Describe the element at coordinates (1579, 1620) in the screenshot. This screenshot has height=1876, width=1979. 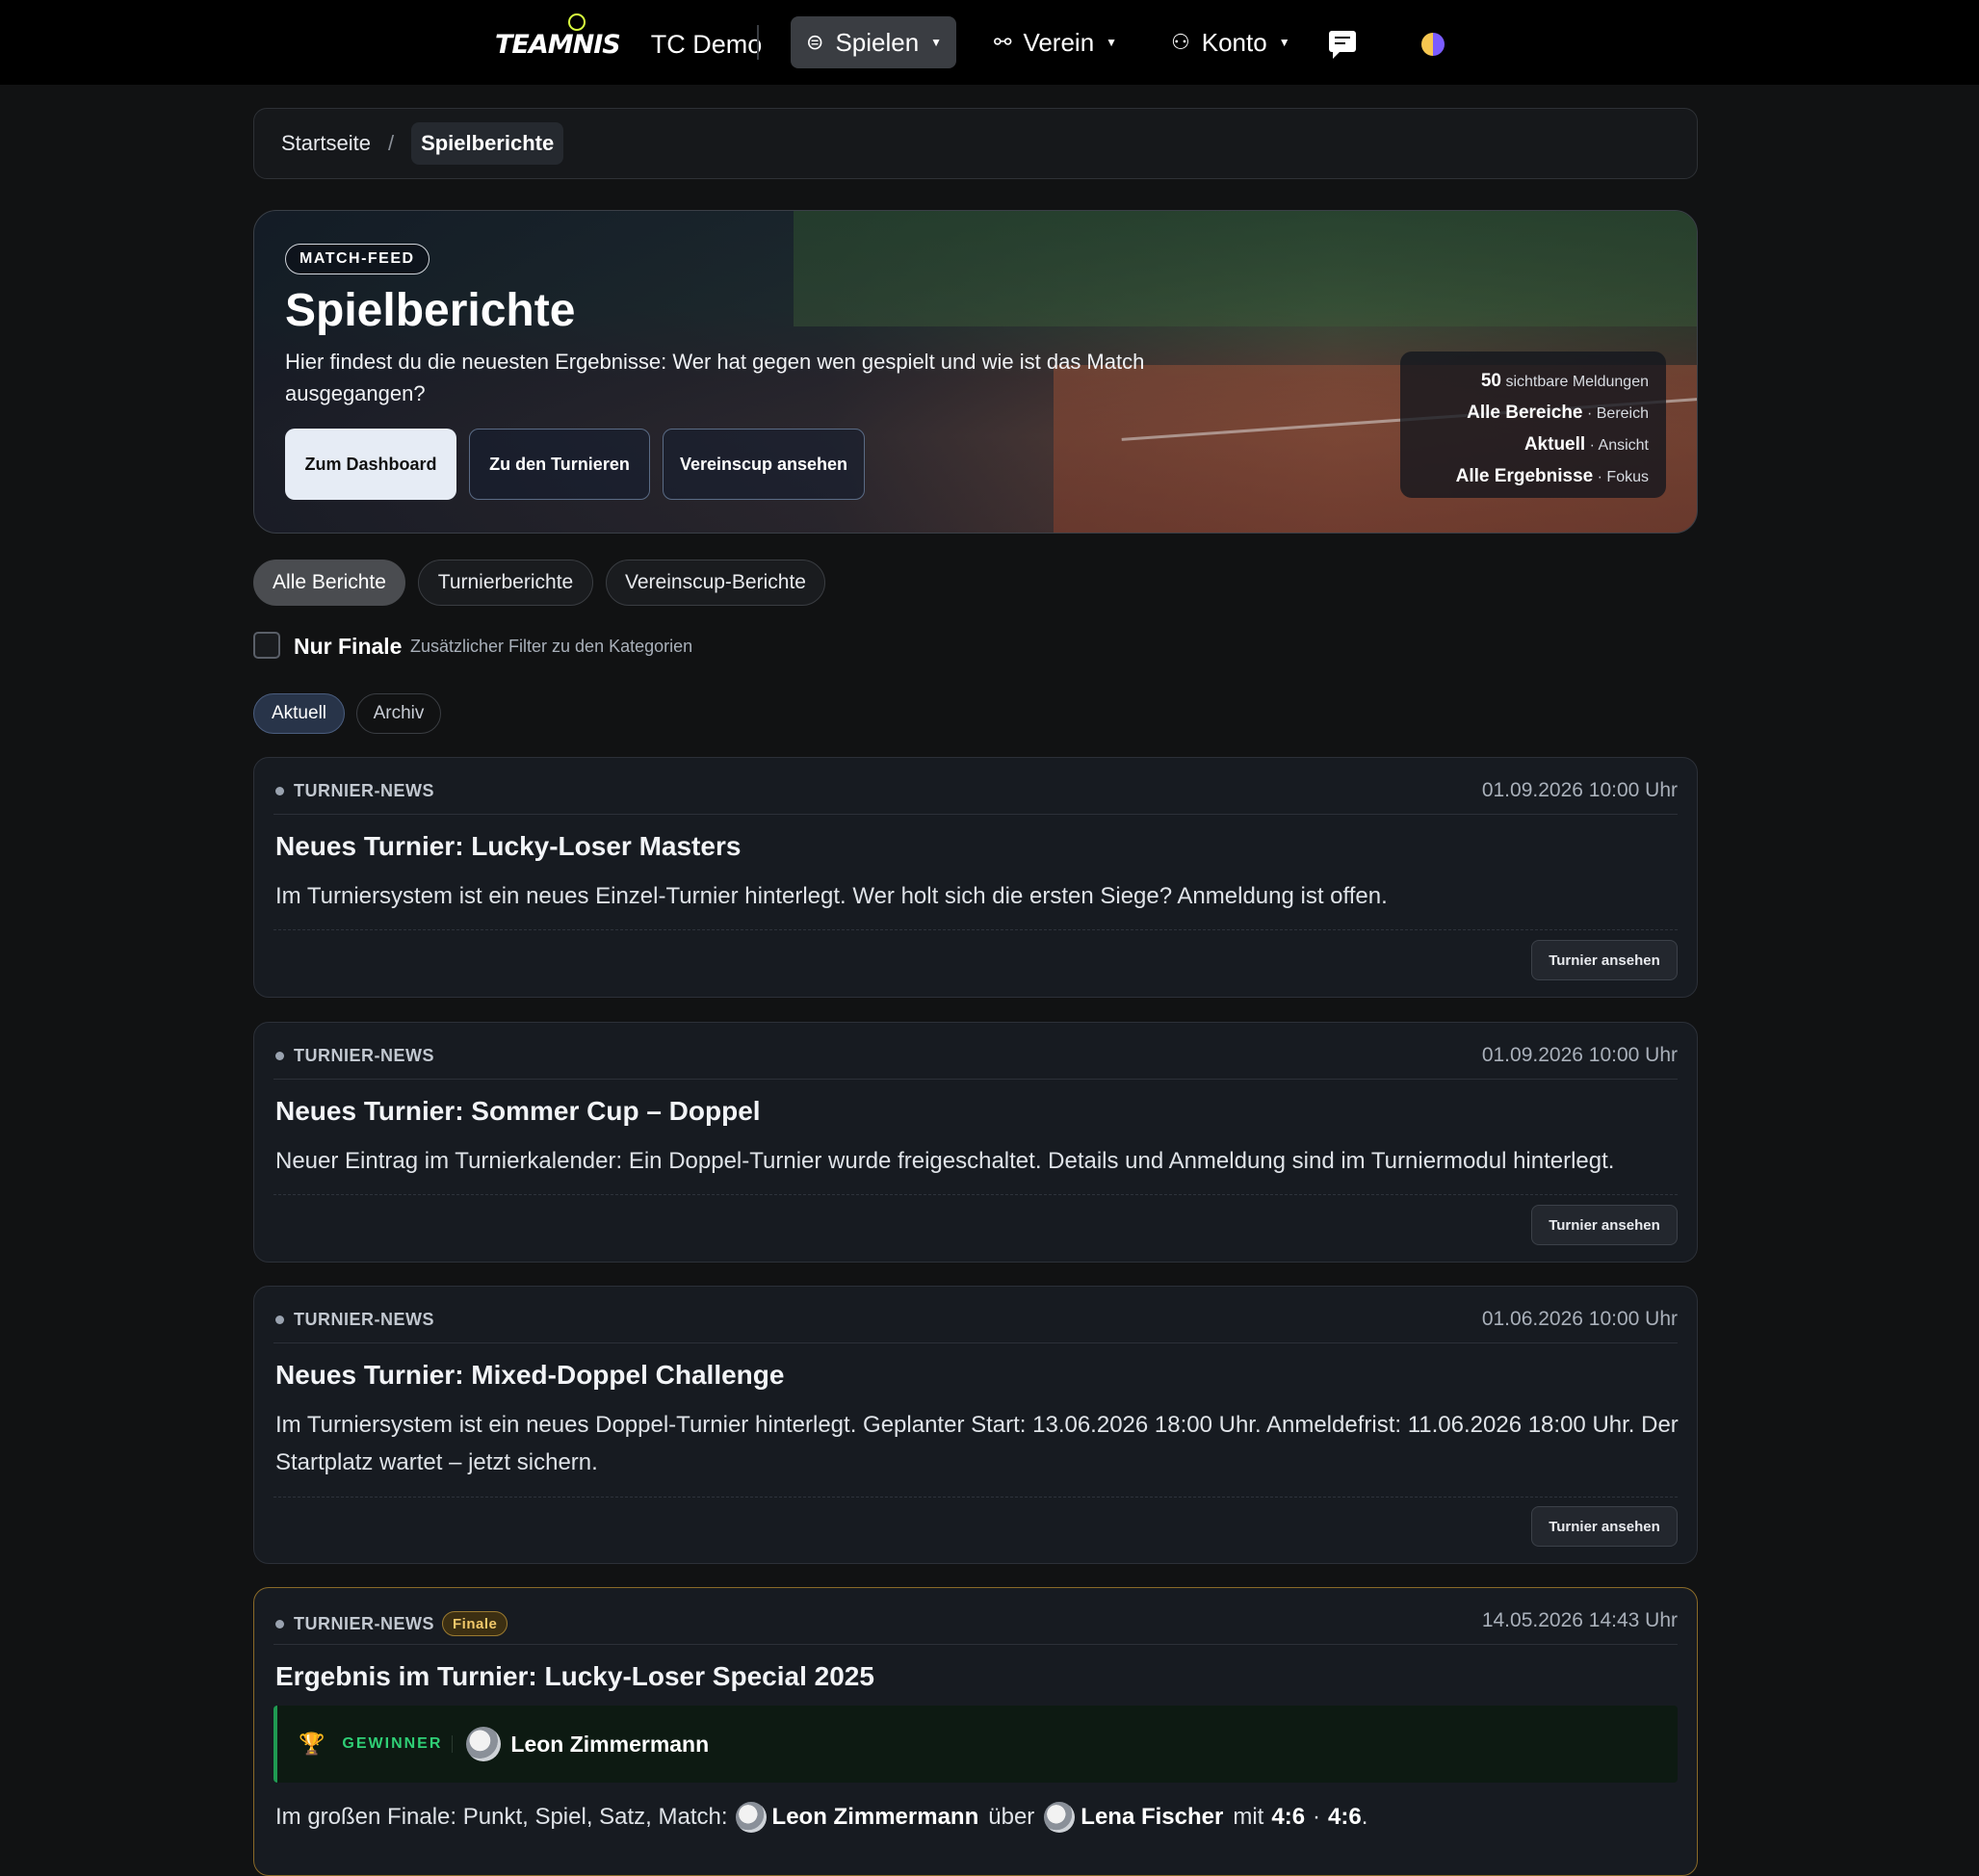
I see `card-date: 14.05.2026 14:43 Uhr` at that location.